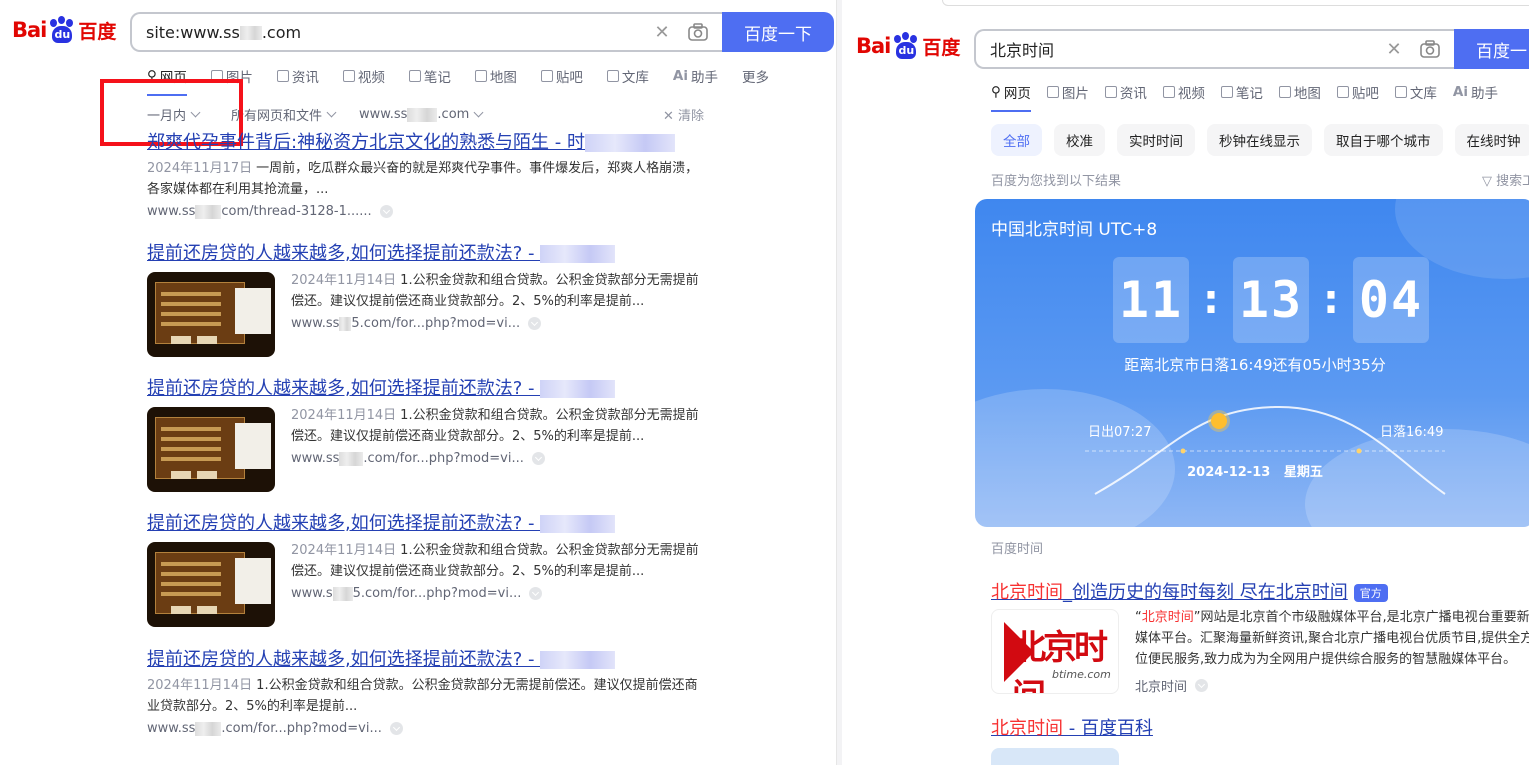  Describe the element at coordinates (421, 114) in the screenshot. I see `site-filter: www.ss .com` at that location.